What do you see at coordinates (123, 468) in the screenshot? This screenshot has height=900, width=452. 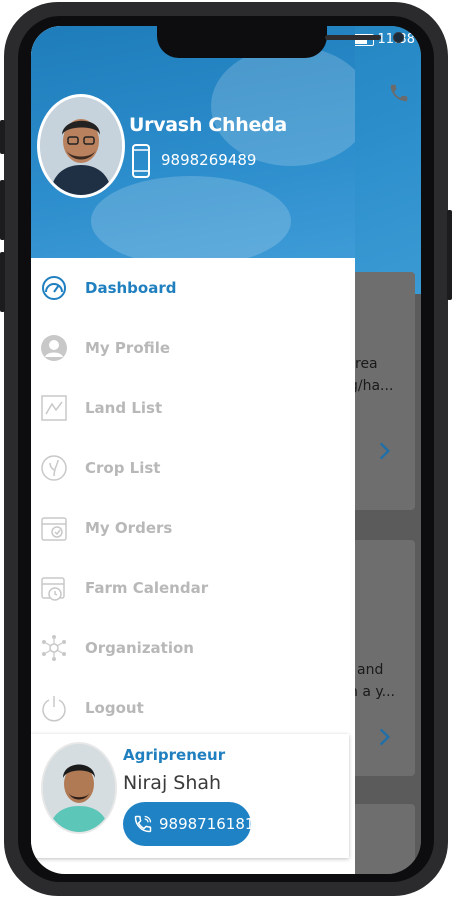 I see `menu-label: Crop List` at bounding box center [123, 468].